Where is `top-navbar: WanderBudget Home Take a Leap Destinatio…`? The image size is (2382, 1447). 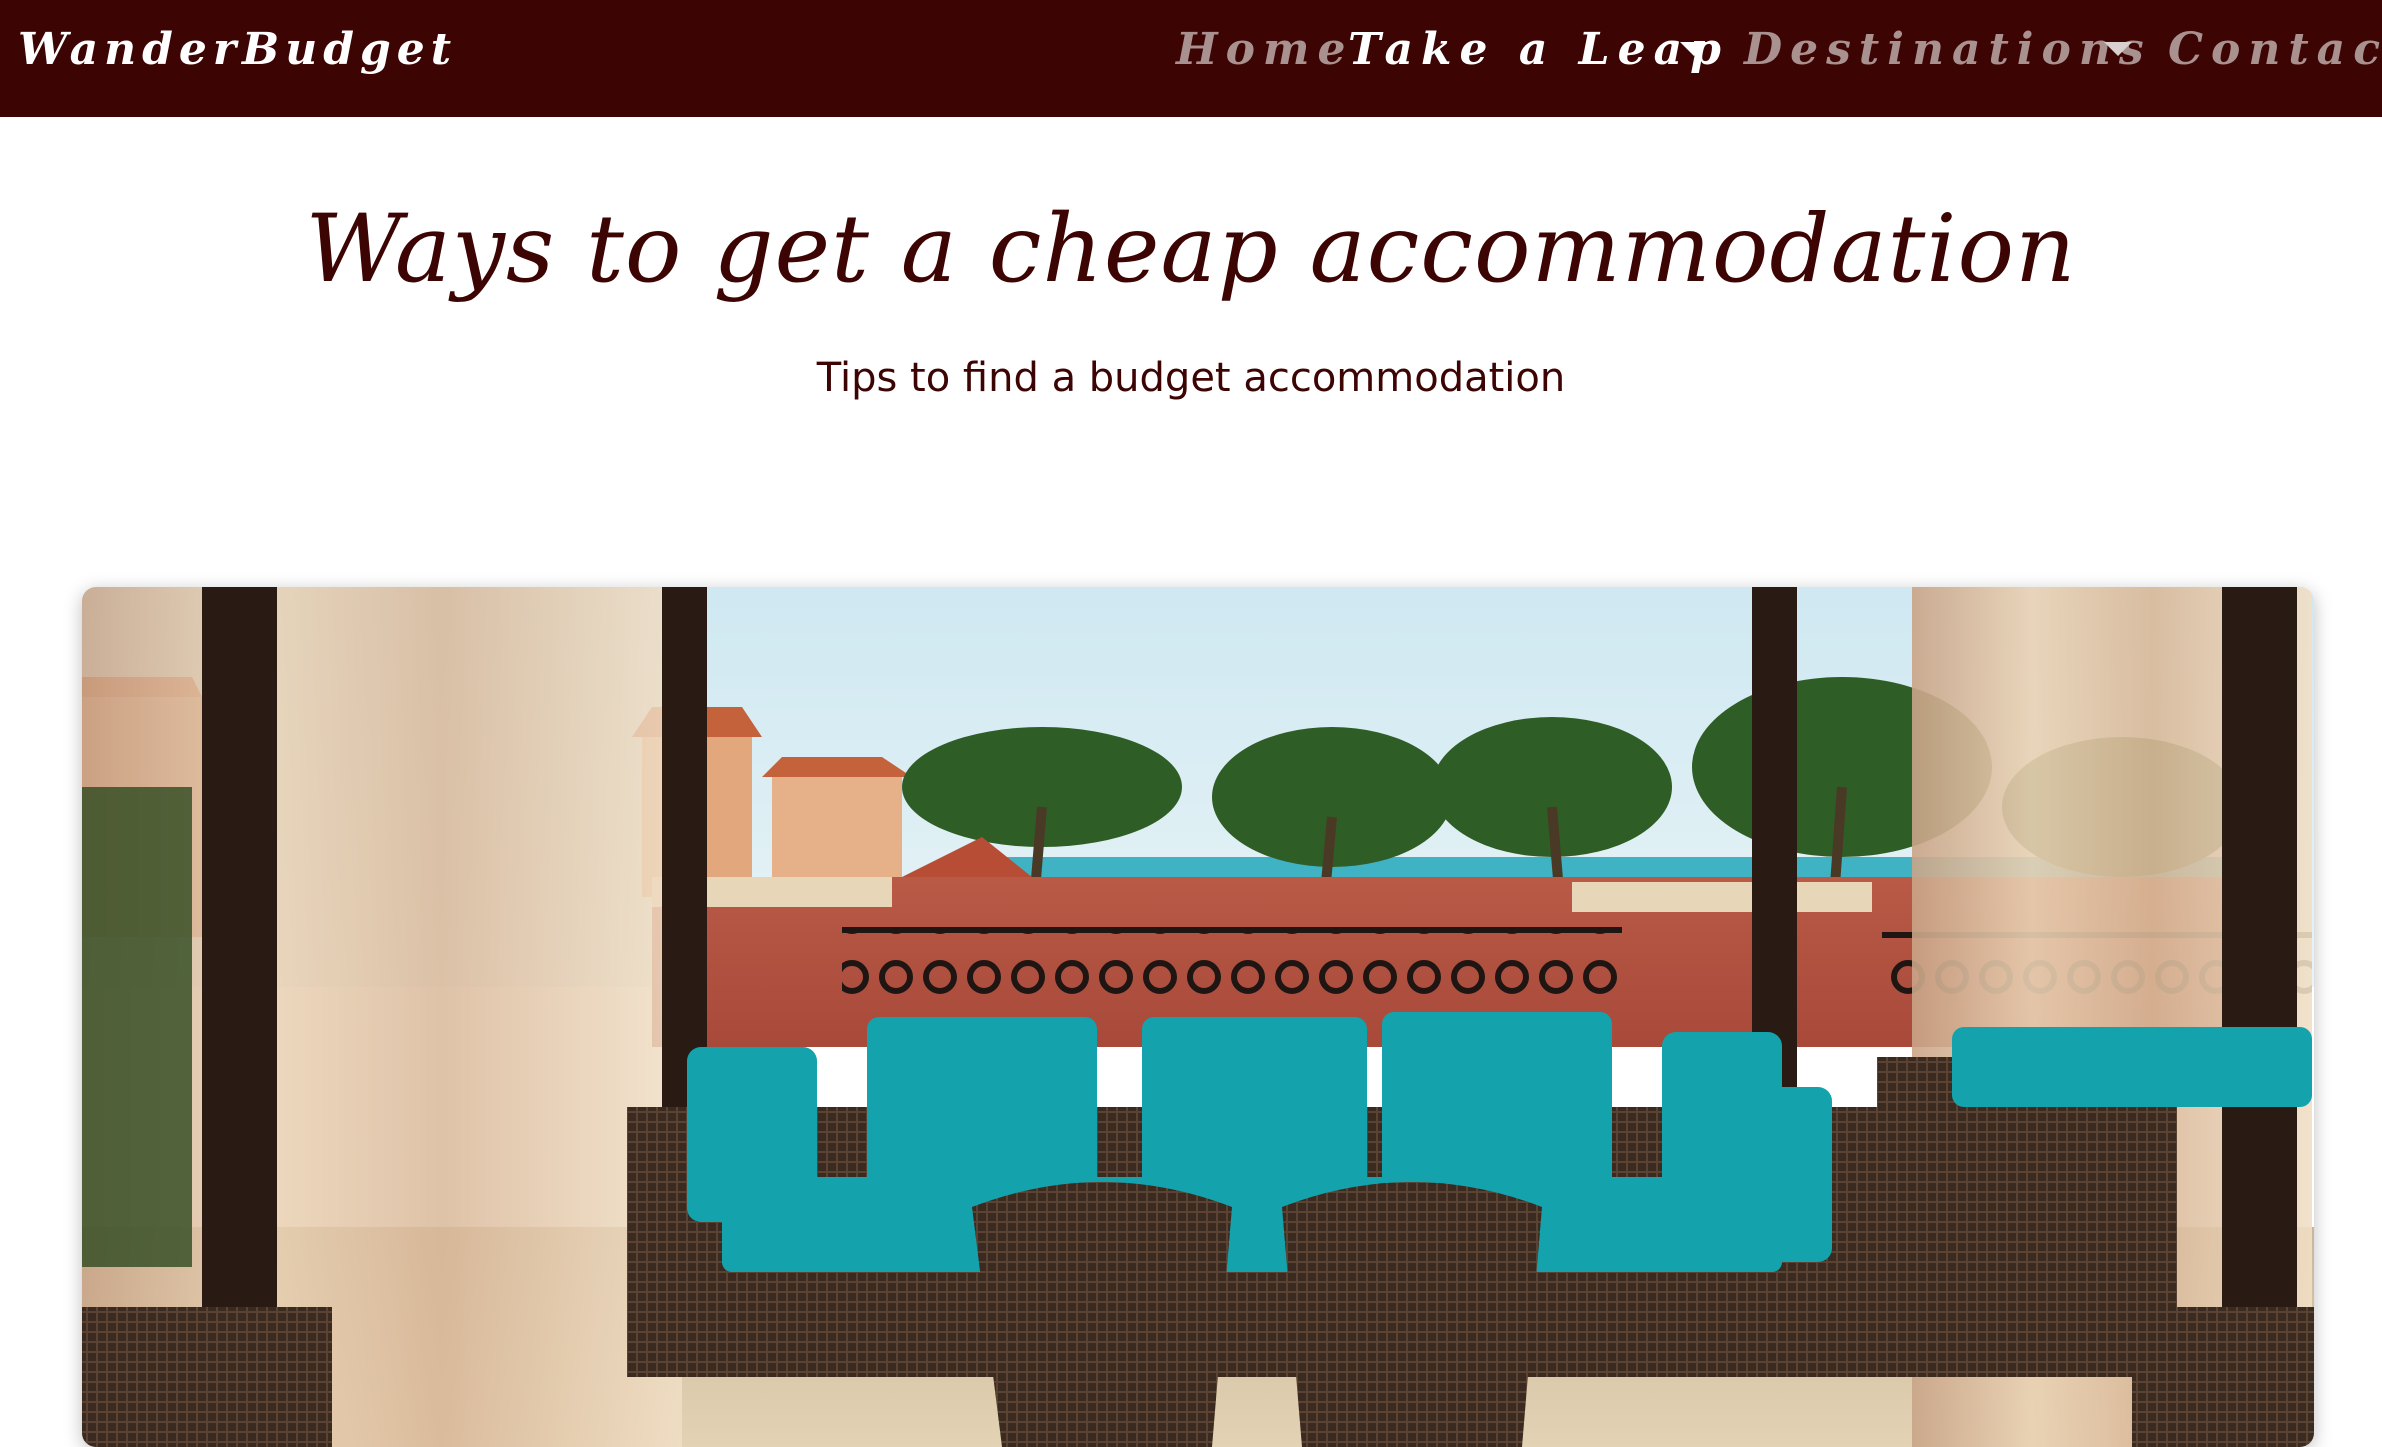 top-navbar: WanderBudget Home Take a Leap Destinatio… is located at coordinates (1191, 58).